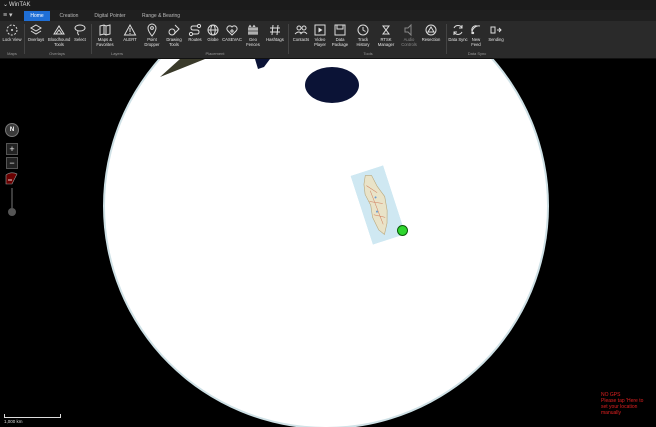 The height and width of the screenshot is (427, 656). I want to click on tab-range-bearing: Range & Bearing, so click(161, 16).